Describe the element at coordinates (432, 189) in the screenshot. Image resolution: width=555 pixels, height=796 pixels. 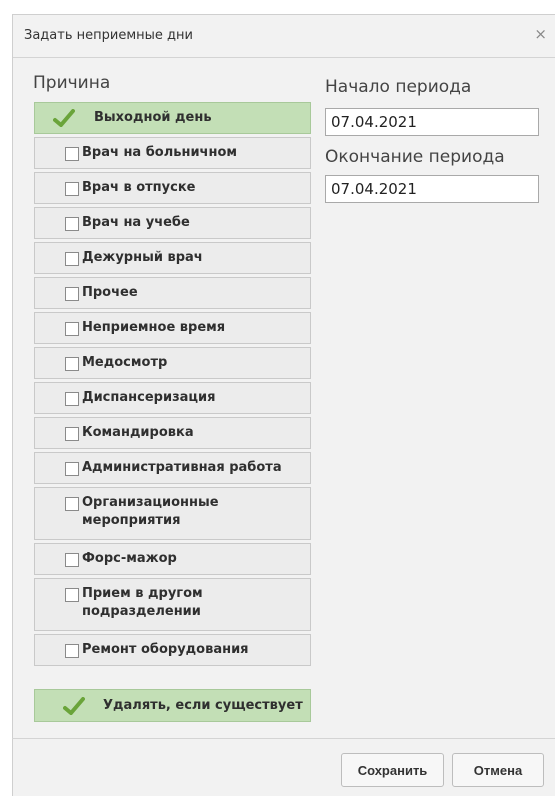
I see `period-end-input` at that location.